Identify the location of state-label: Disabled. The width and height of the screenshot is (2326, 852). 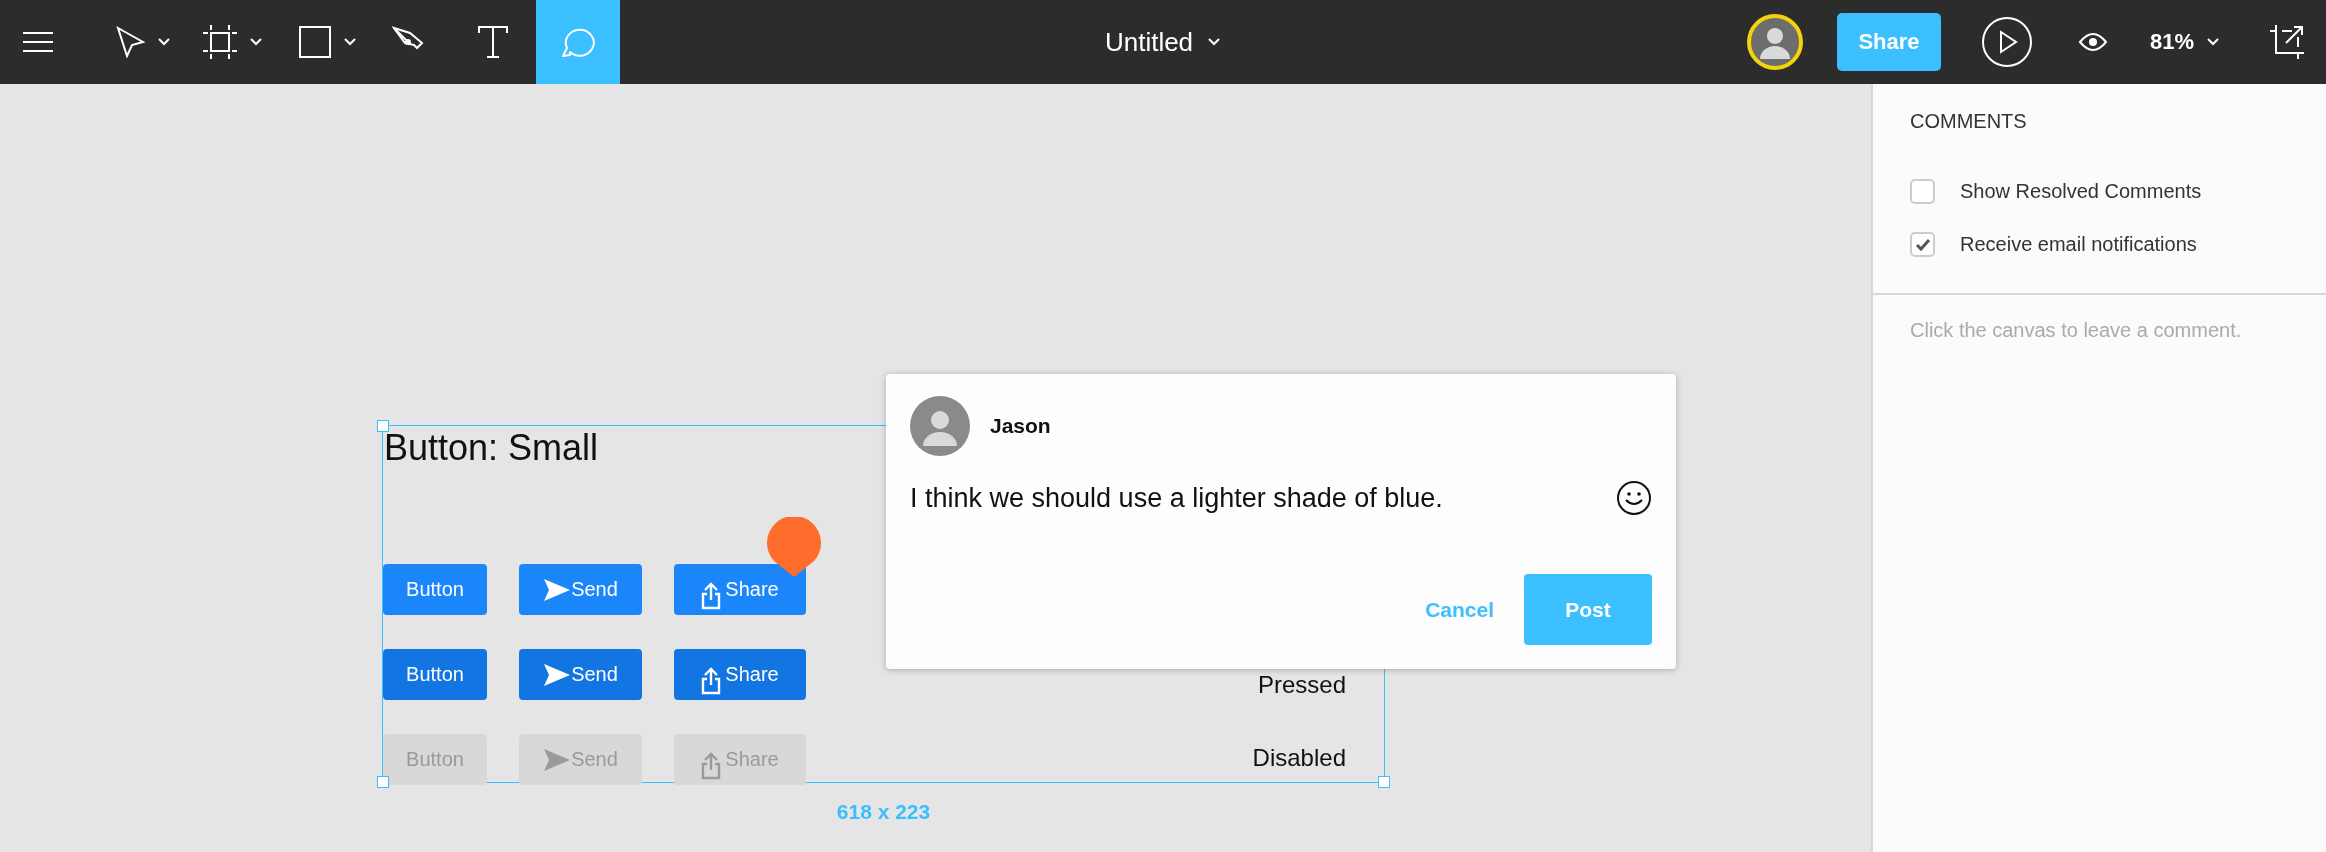
(1299, 758).